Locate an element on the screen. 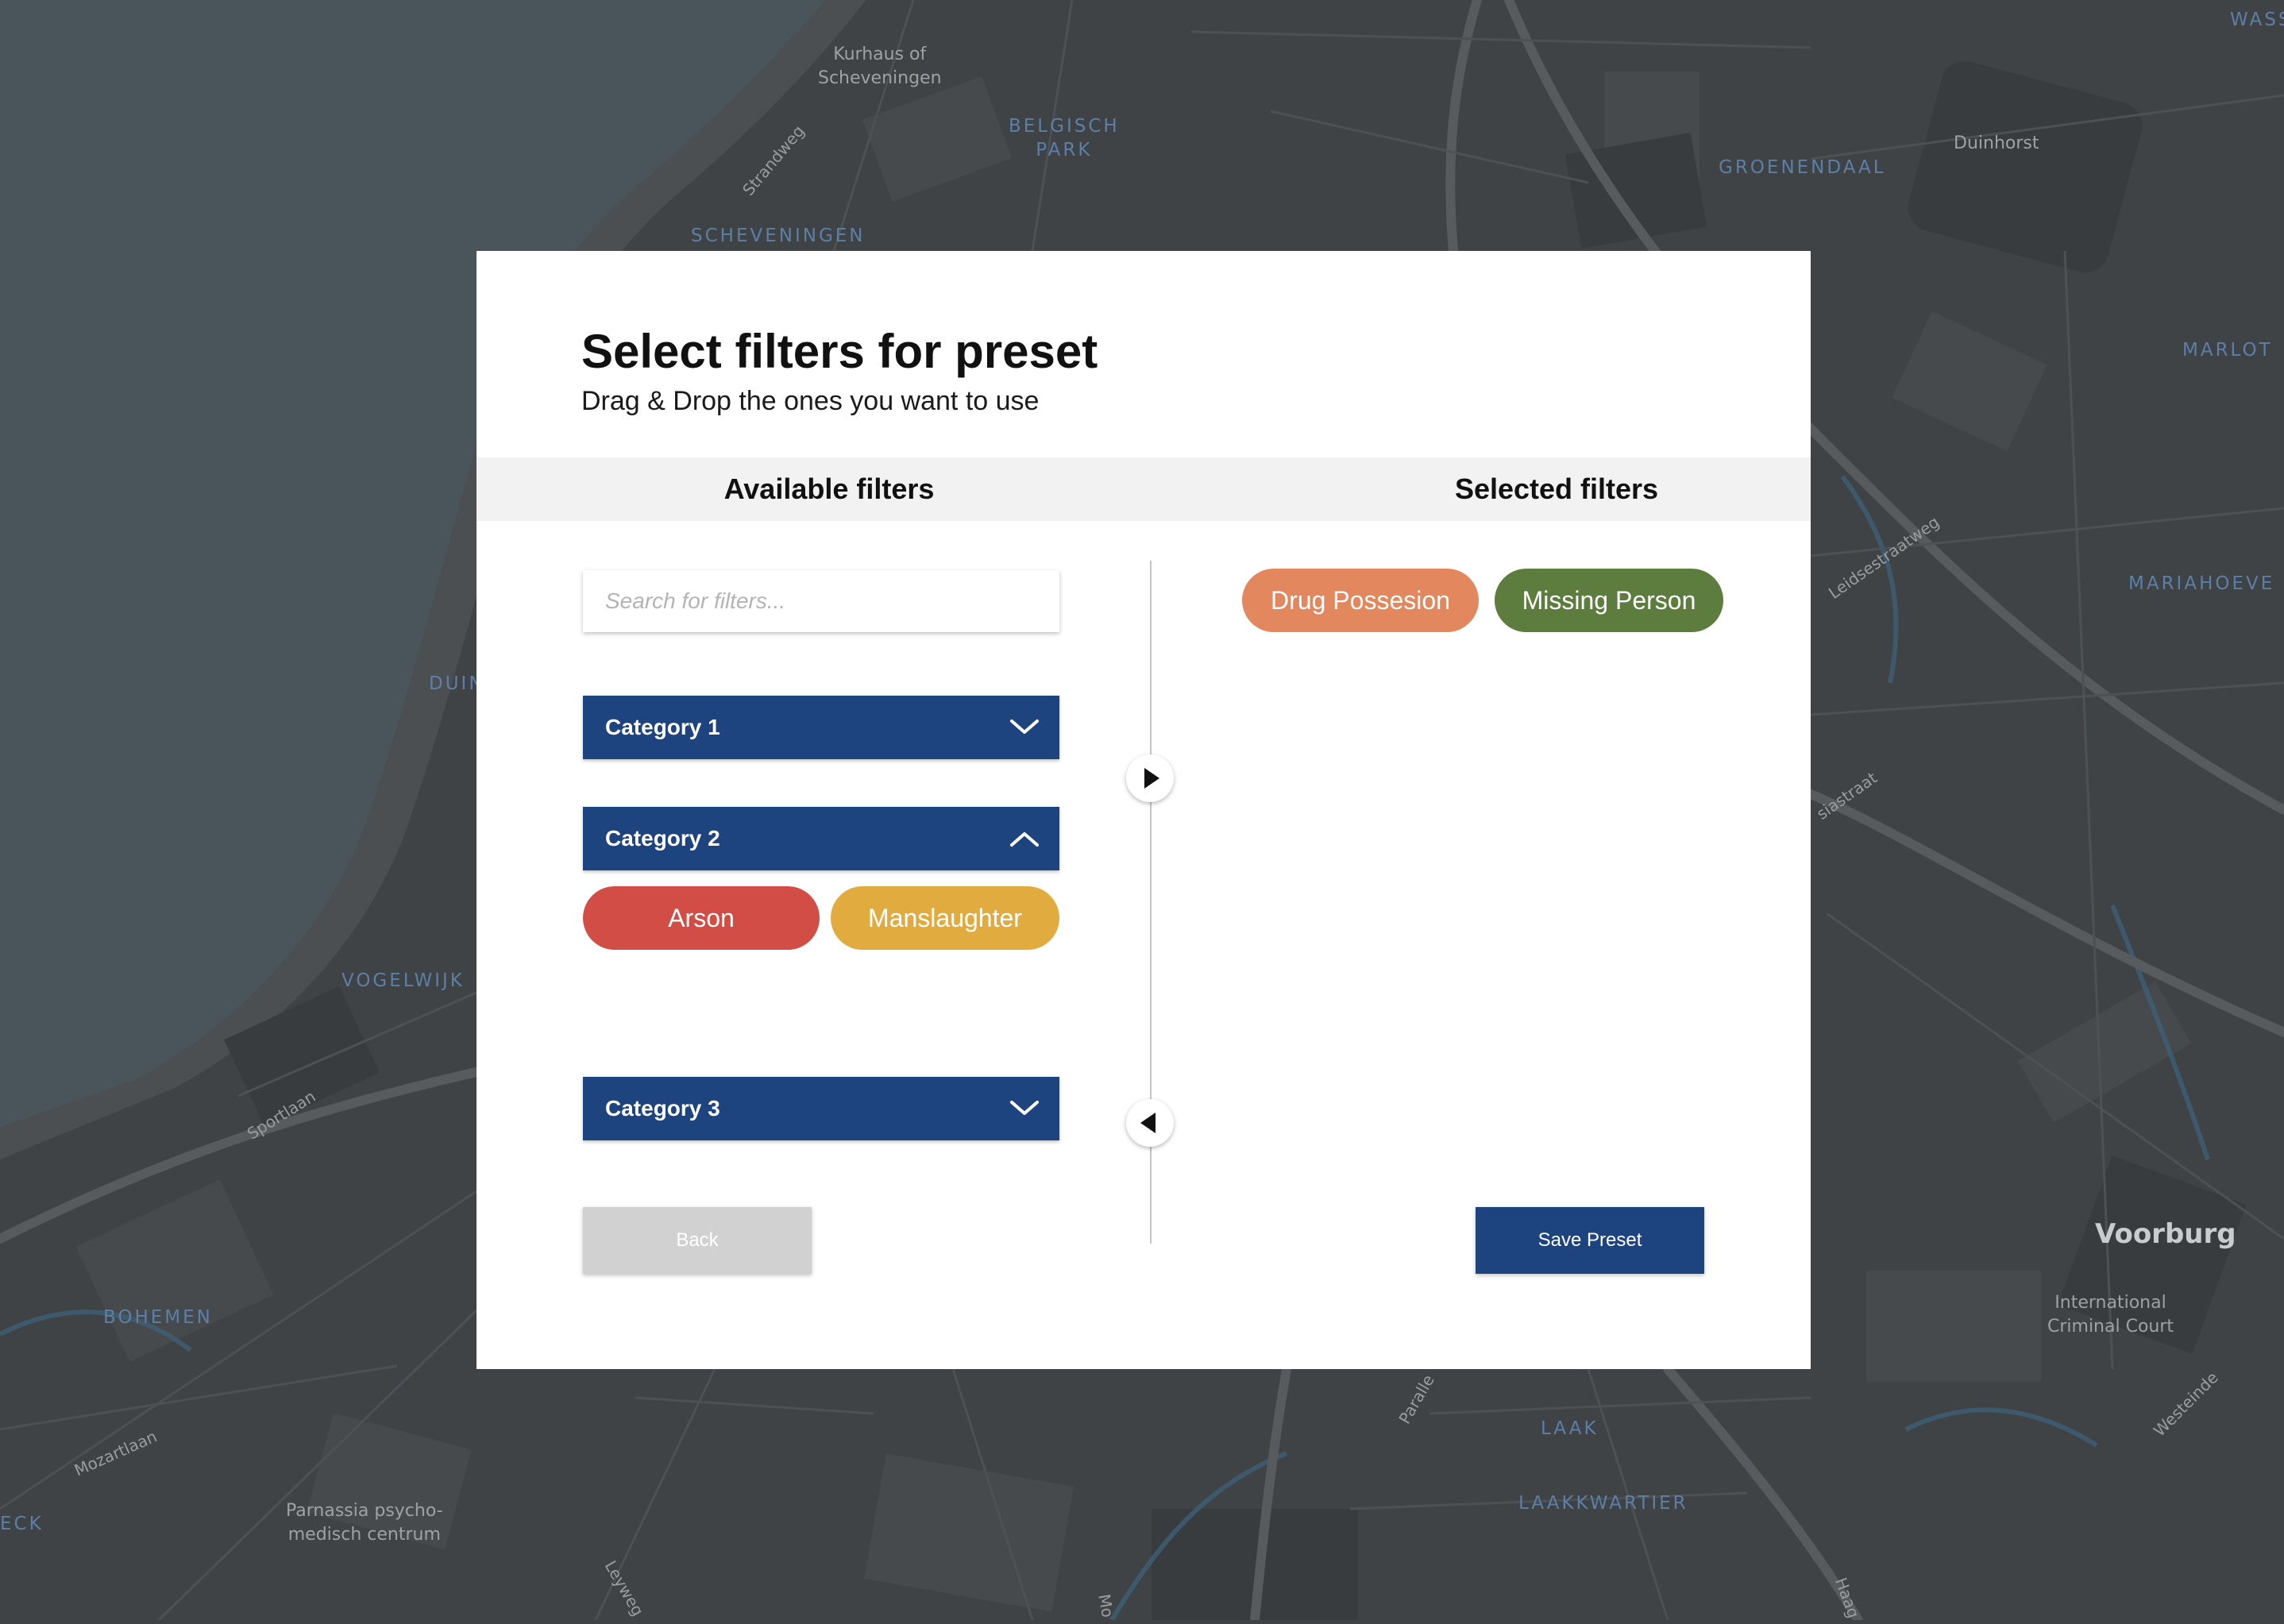 This screenshot has height=1624, width=2284. move-to-available-button is located at coordinates (1150, 1123).